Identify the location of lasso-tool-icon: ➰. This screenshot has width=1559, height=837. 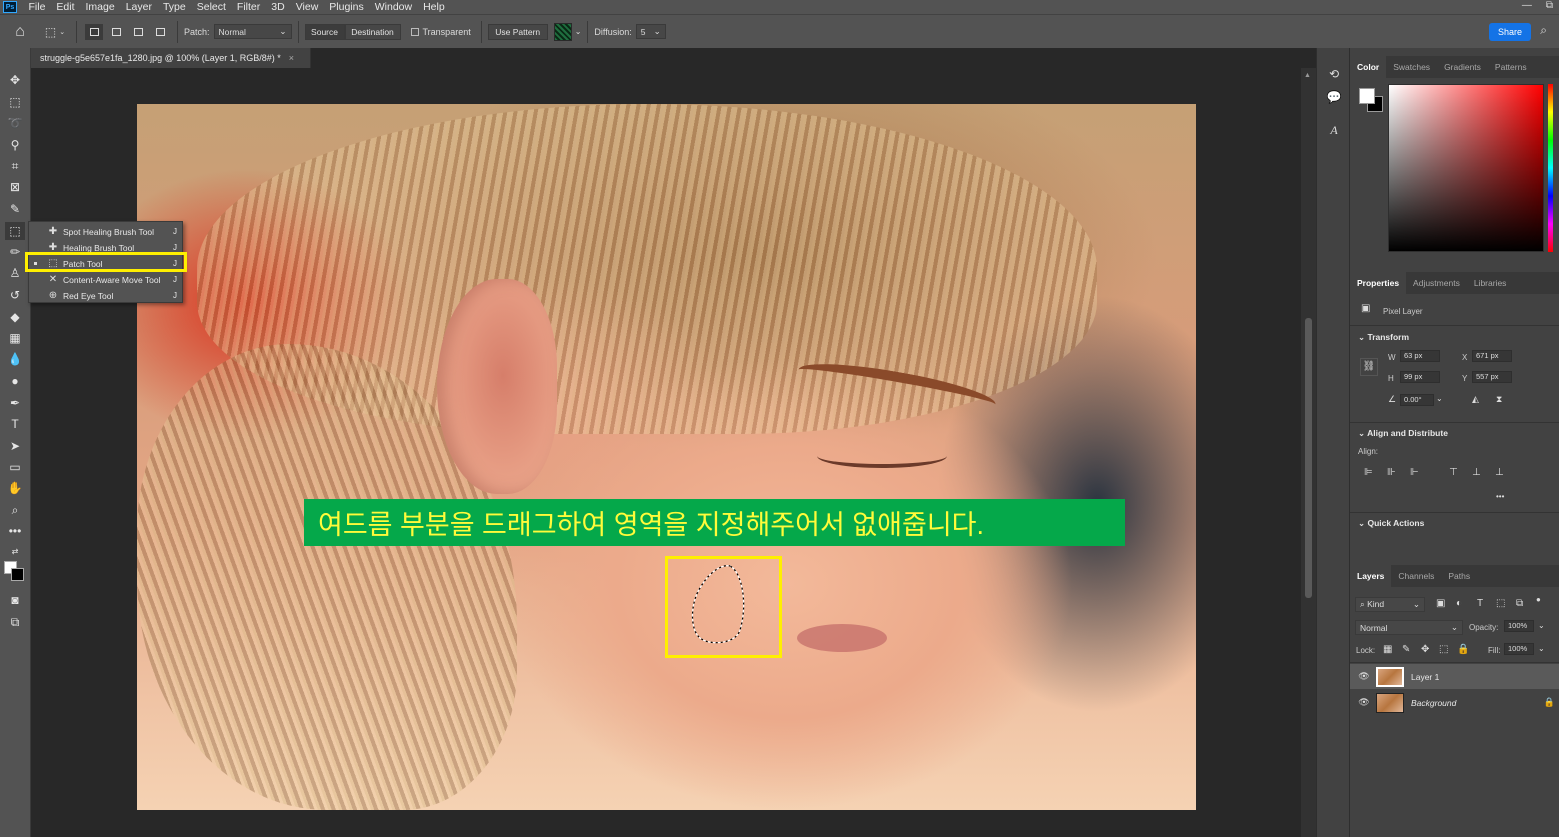
(15, 123).